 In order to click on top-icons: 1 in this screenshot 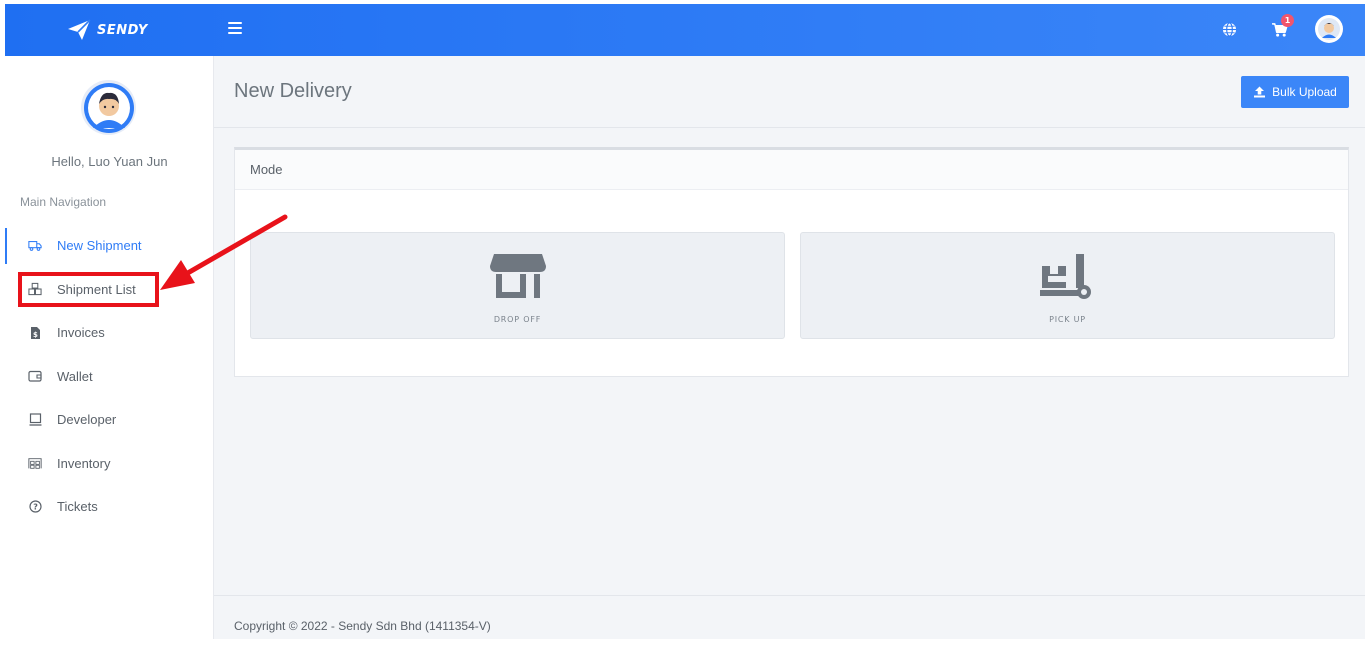, I will do `click(1279, 28)`.